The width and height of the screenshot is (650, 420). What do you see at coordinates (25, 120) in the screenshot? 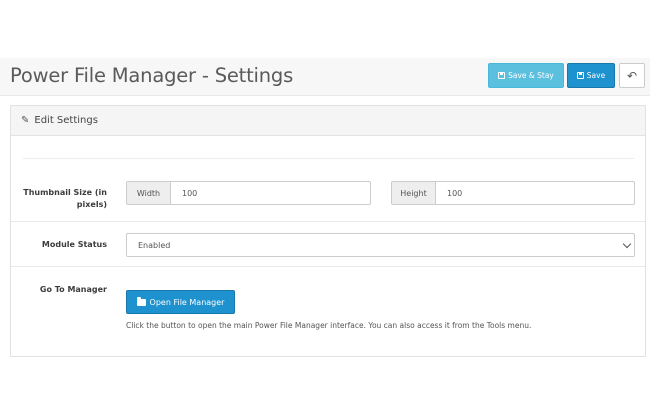
I see `pencil-icon: ✎` at bounding box center [25, 120].